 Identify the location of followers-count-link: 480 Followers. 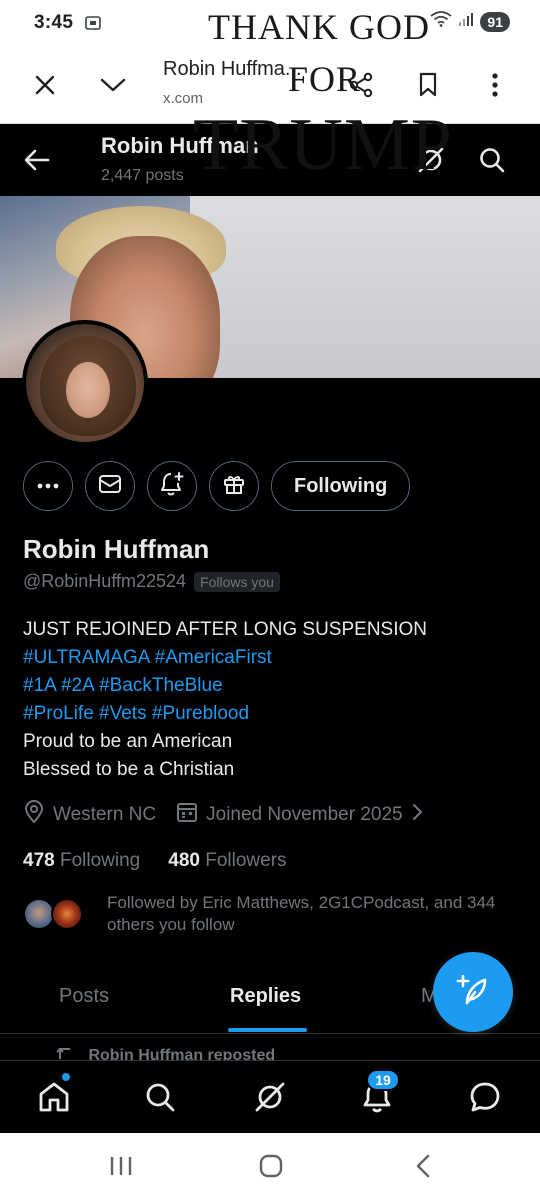
(227, 861).